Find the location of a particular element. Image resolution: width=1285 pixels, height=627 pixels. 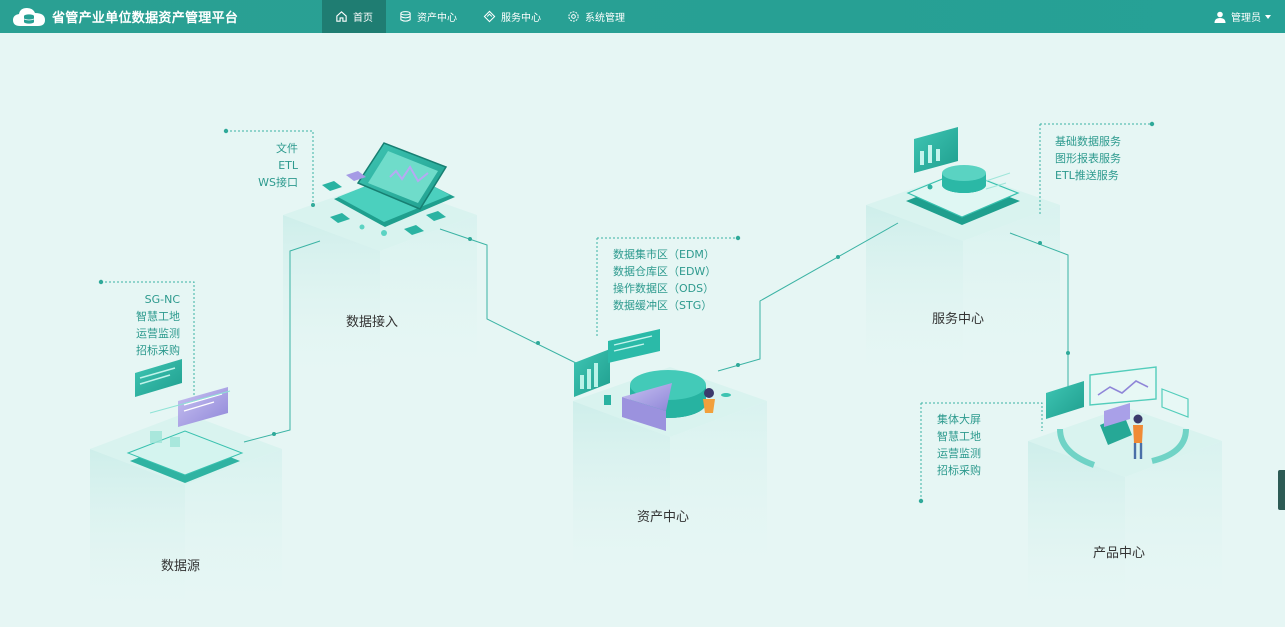

database-icon is located at coordinates (405, 16).